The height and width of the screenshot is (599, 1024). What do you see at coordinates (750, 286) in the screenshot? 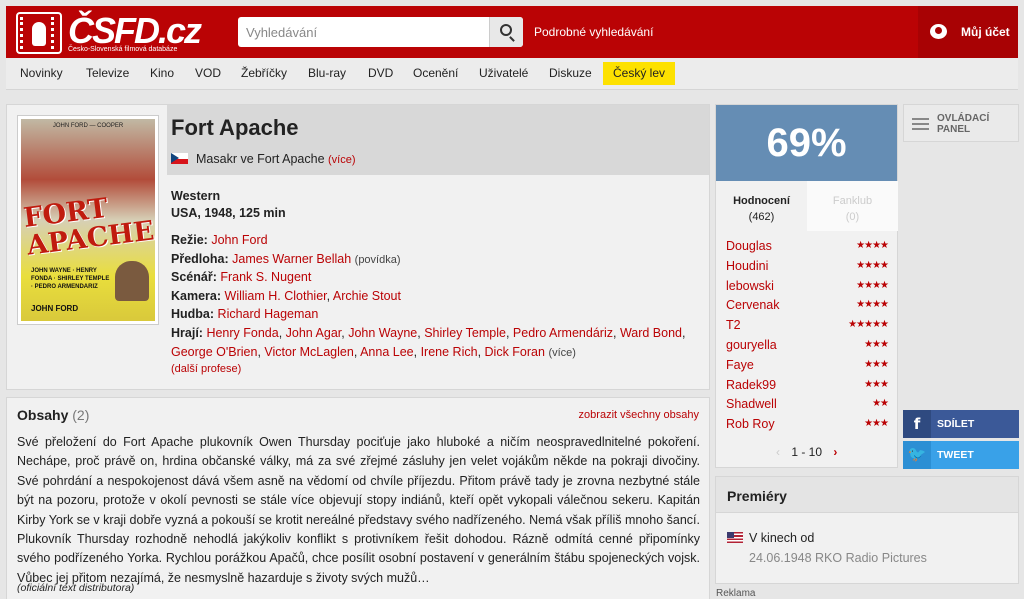
I see `rating-user-name: lebowski` at bounding box center [750, 286].